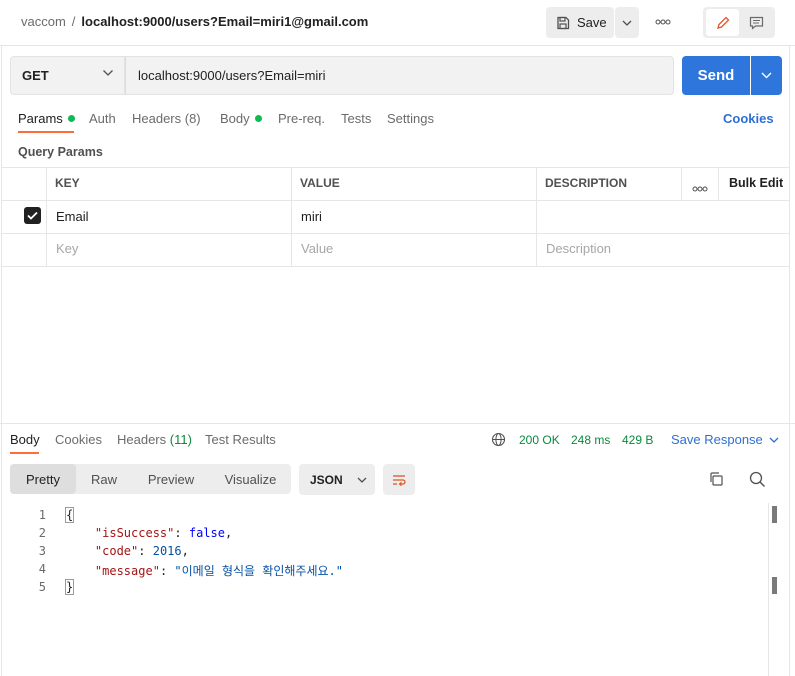 This screenshot has width=795, height=676. I want to click on new-param-description-input: Description, so click(578, 248).